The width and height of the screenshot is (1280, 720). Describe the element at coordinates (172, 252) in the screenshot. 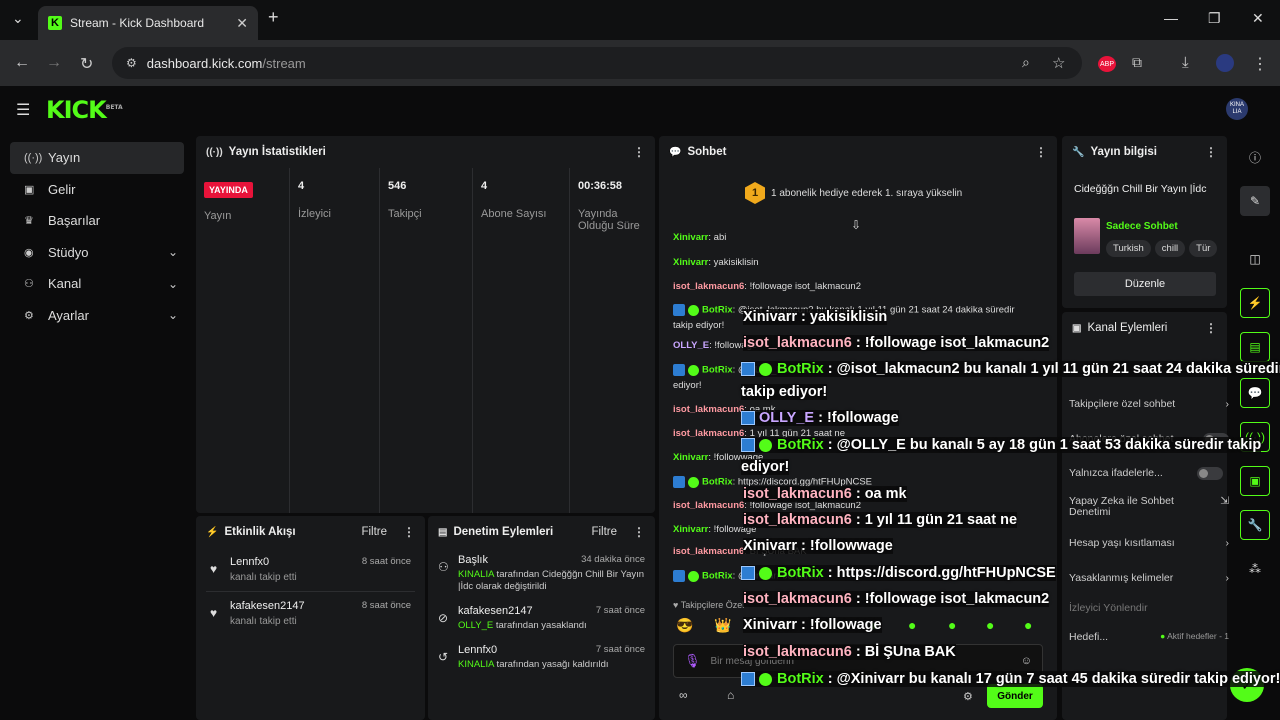

I see `chevron-down-icon: ⌄` at that location.